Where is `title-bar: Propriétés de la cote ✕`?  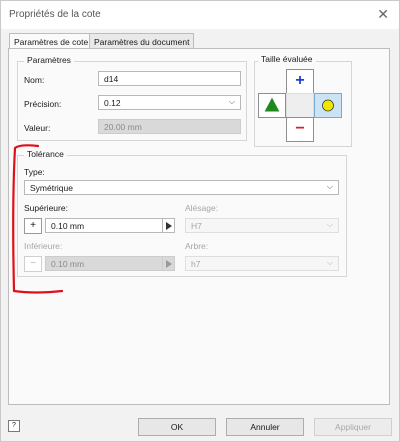 title-bar: Propriétés de la cote ✕ is located at coordinates (200, 15).